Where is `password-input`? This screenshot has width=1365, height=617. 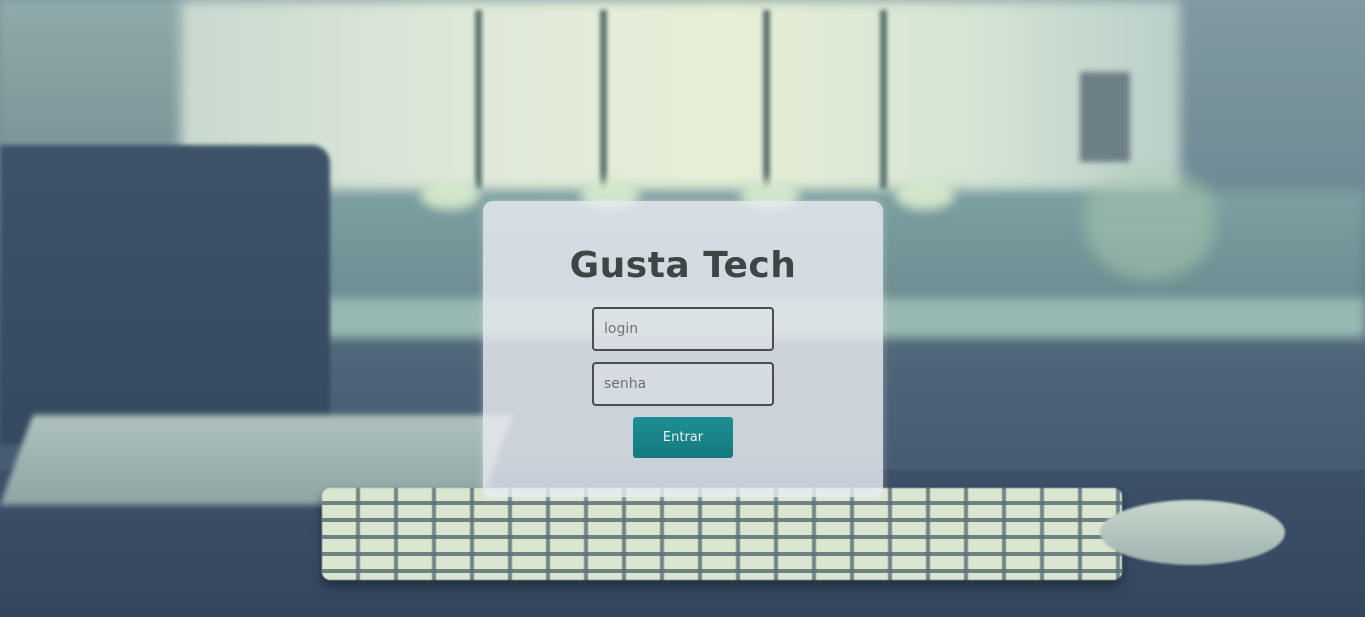
password-input is located at coordinates (683, 384).